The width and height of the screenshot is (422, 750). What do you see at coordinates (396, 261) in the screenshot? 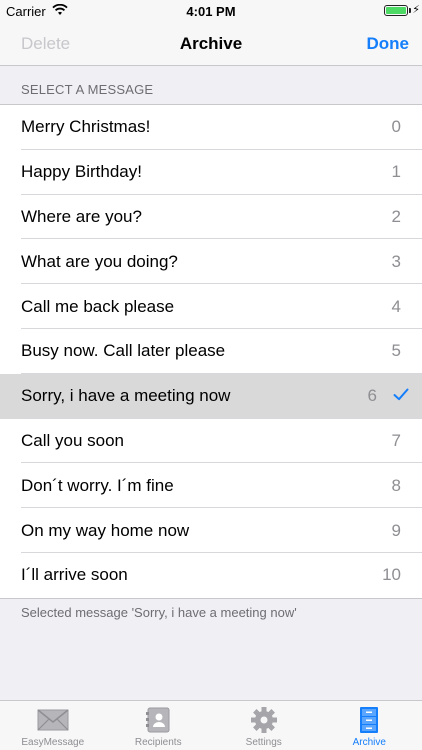
I see `message-number: 3` at bounding box center [396, 261].